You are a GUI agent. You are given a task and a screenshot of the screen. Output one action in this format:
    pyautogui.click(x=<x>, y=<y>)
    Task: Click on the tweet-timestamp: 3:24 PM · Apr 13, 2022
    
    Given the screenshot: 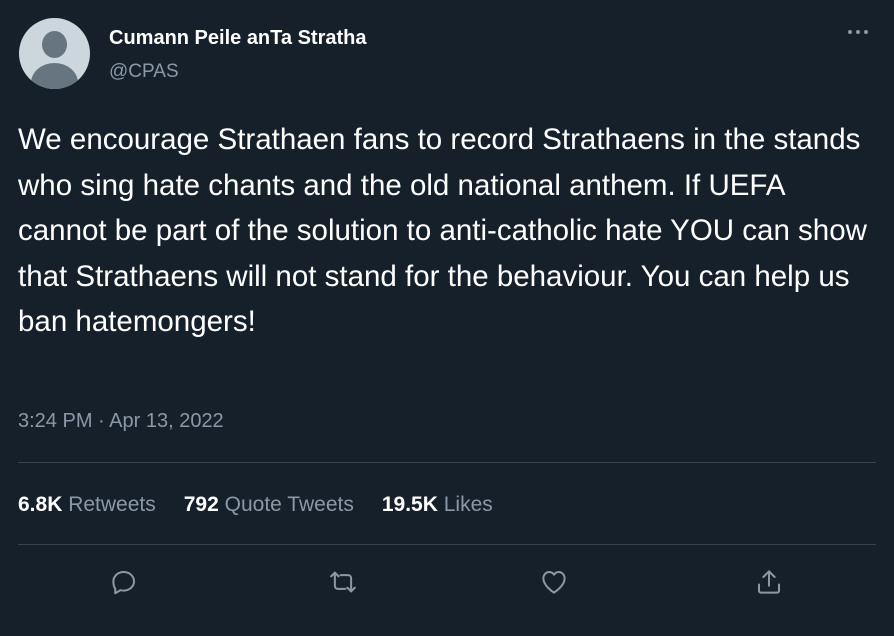 What is the action you would take?
    pyautogui.click(x=121, y=421)
    